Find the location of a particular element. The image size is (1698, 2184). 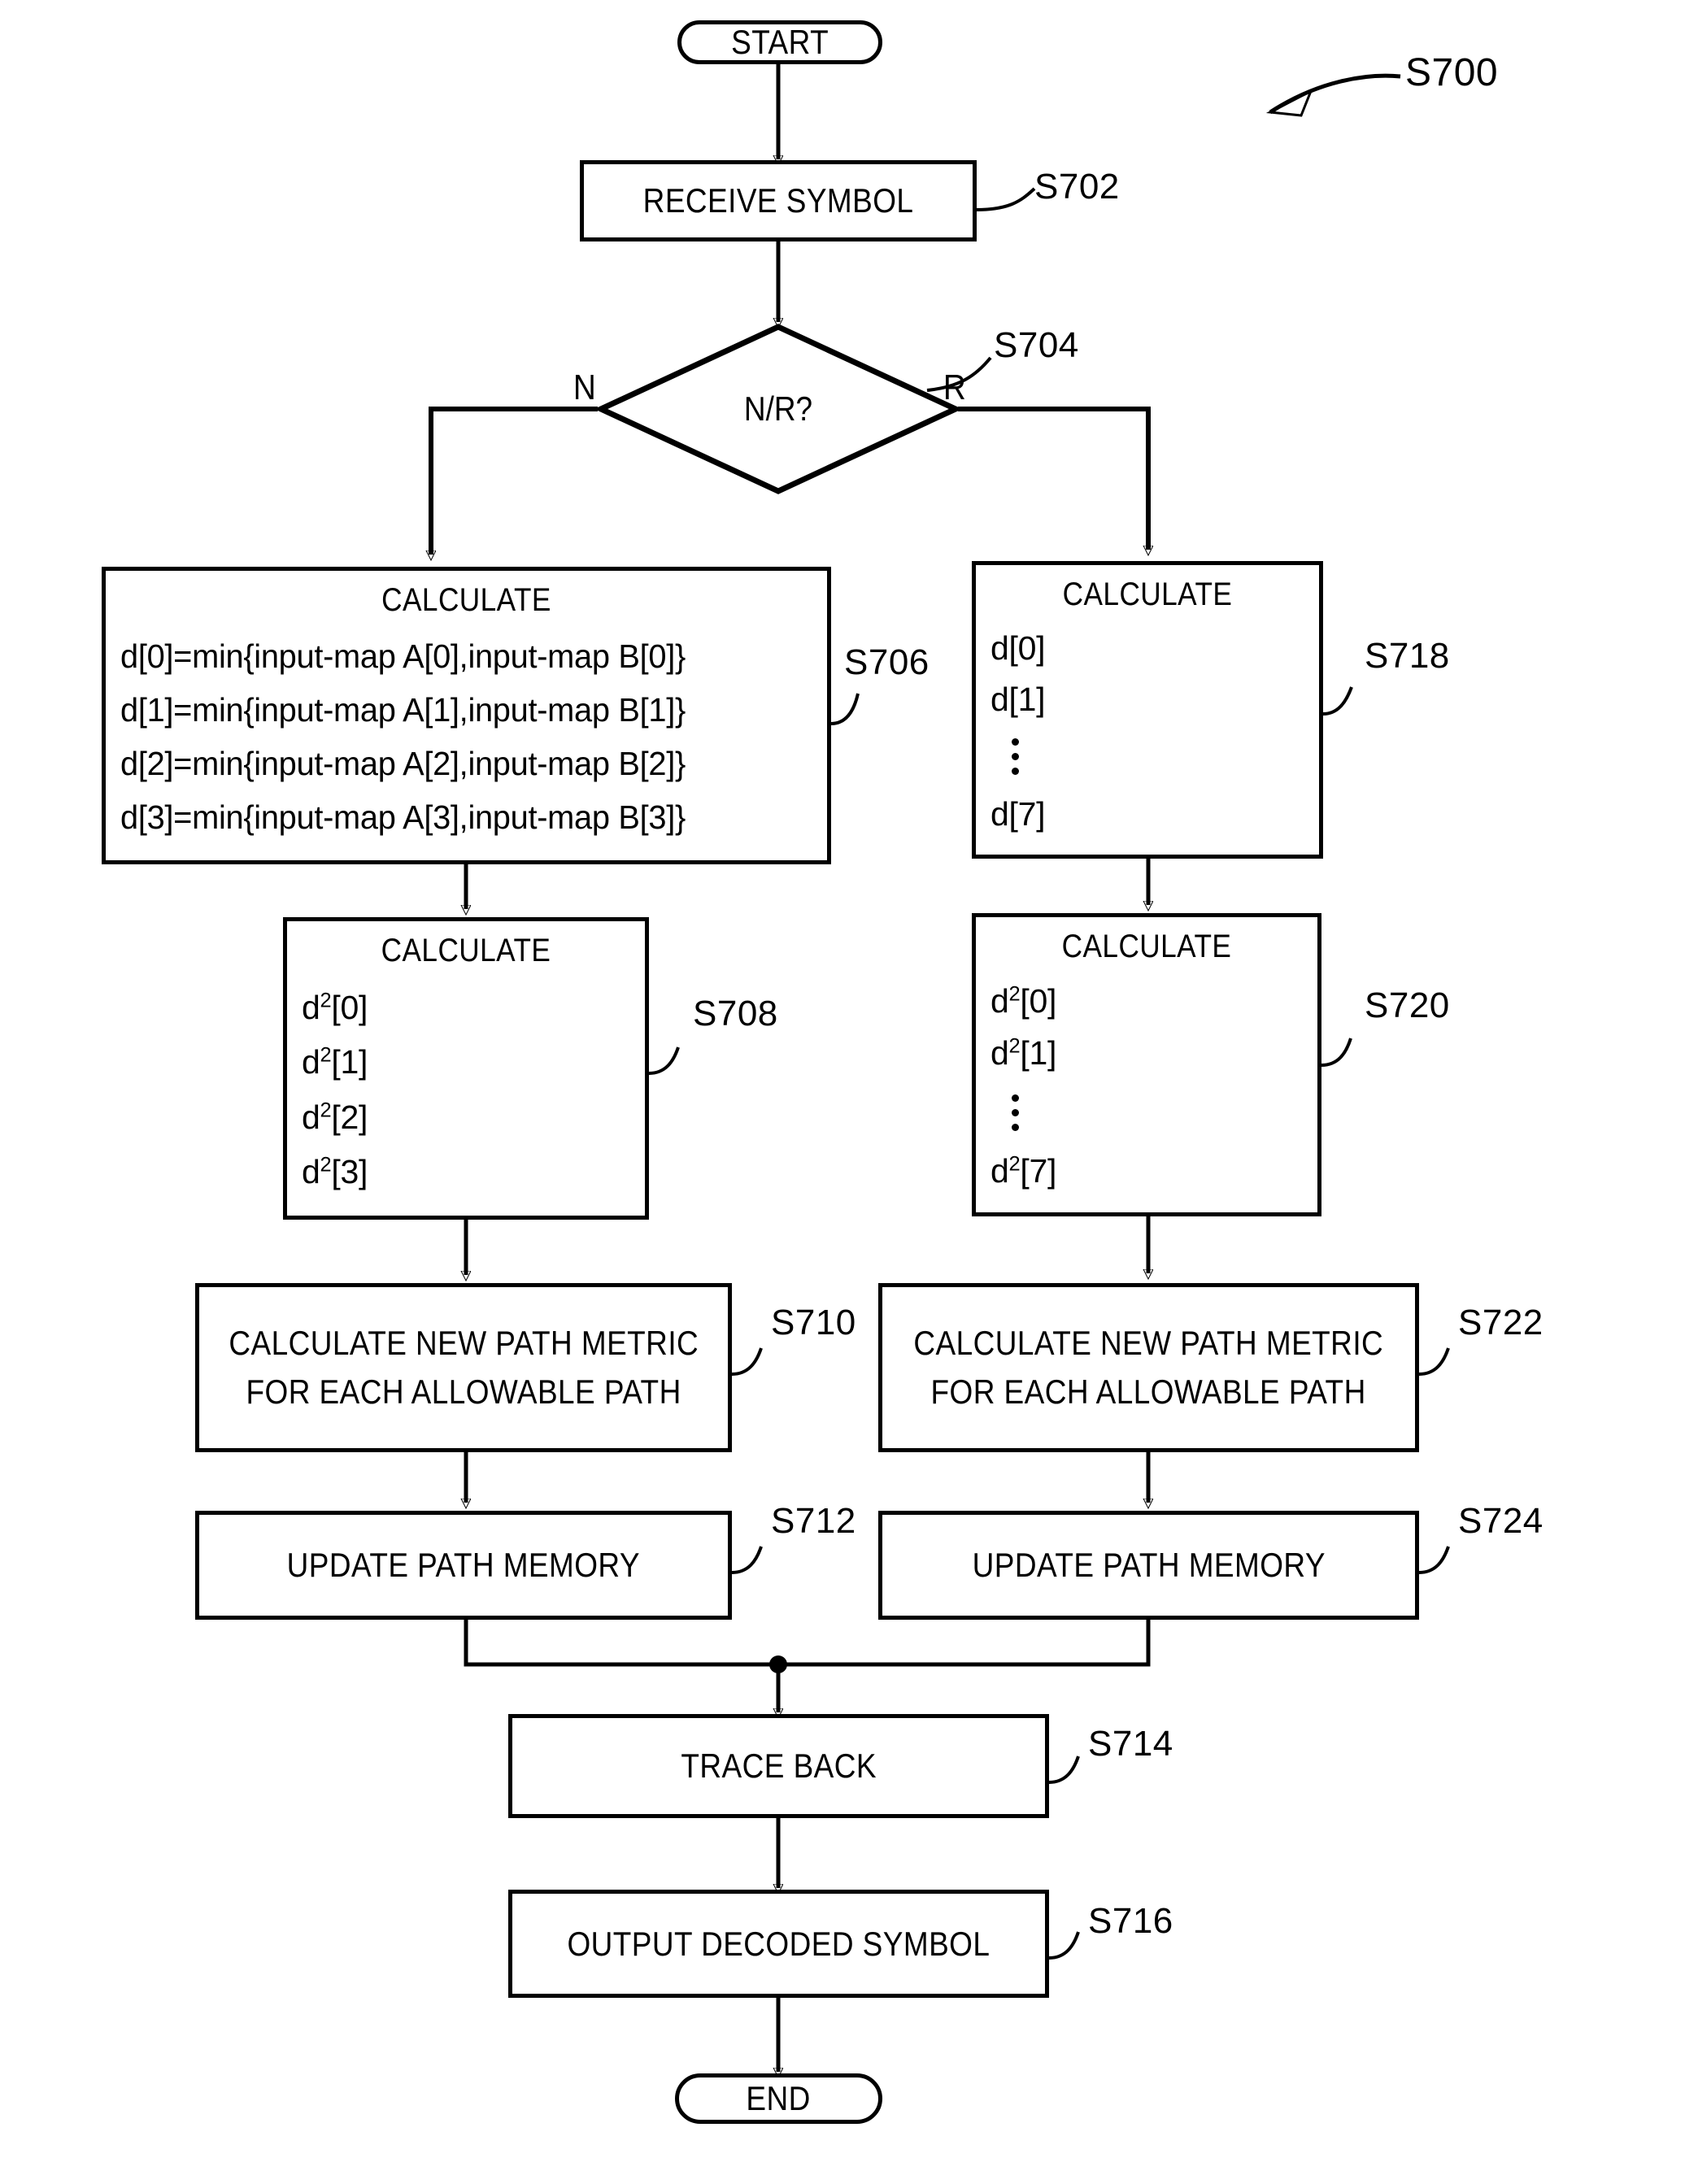

branch-label-r: R is located at coordinates (954, 388).